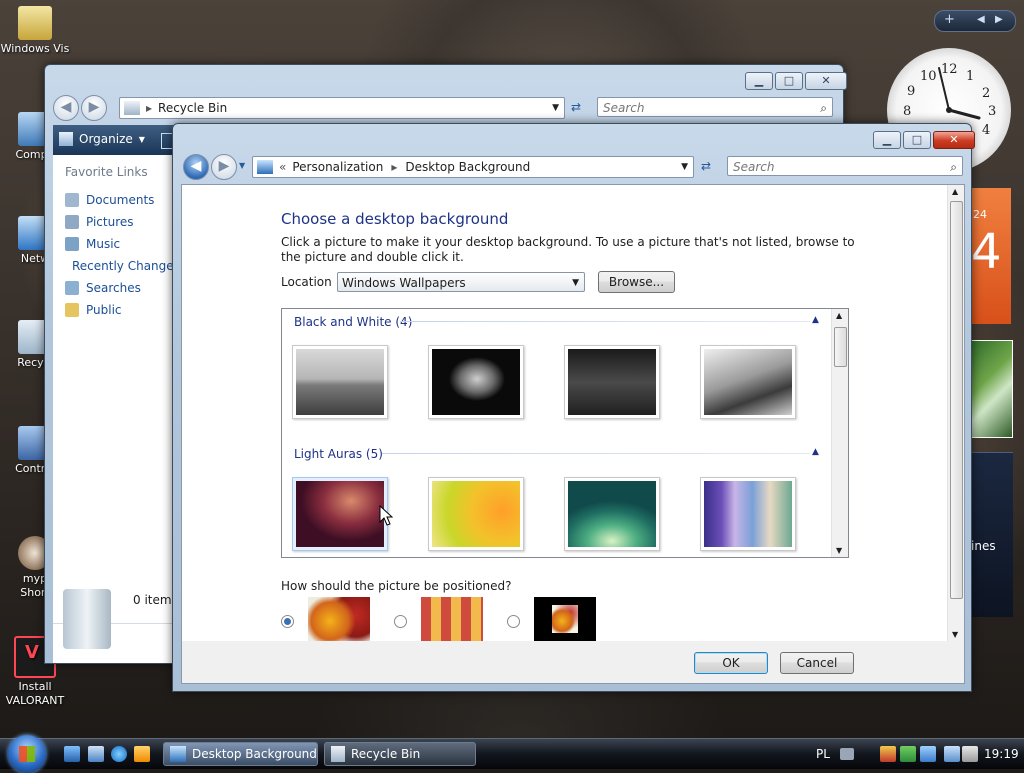 The height and width of the screenshot is (773, 1024). What do you see at coordinates (127, 266) in the screenshot?
I see `link-label: Recently Changed` at bounding box center [127, 266].